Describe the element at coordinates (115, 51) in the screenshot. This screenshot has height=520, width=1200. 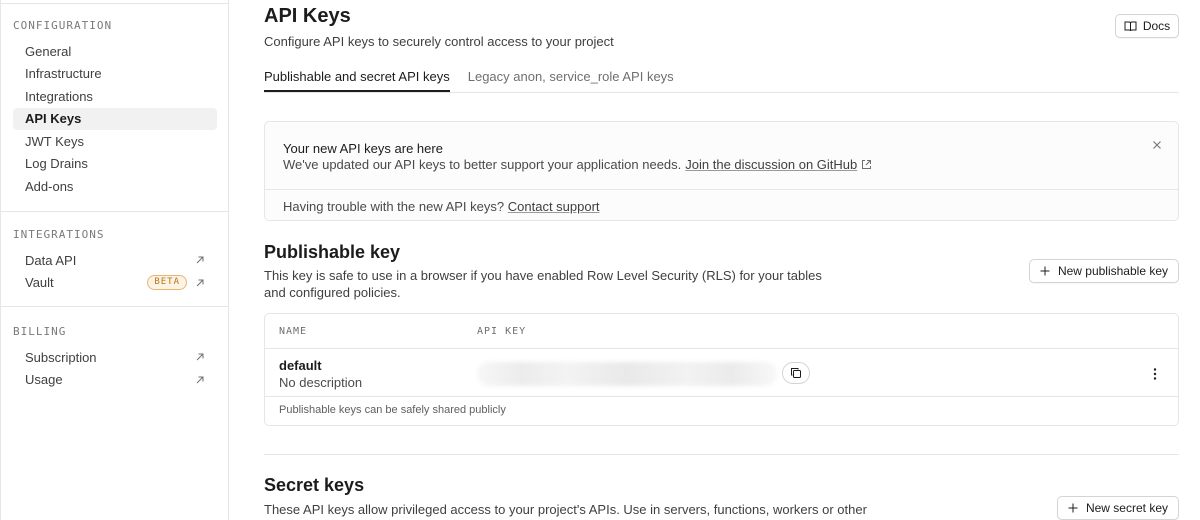
I see `sidebar-item-general: General` at that location.